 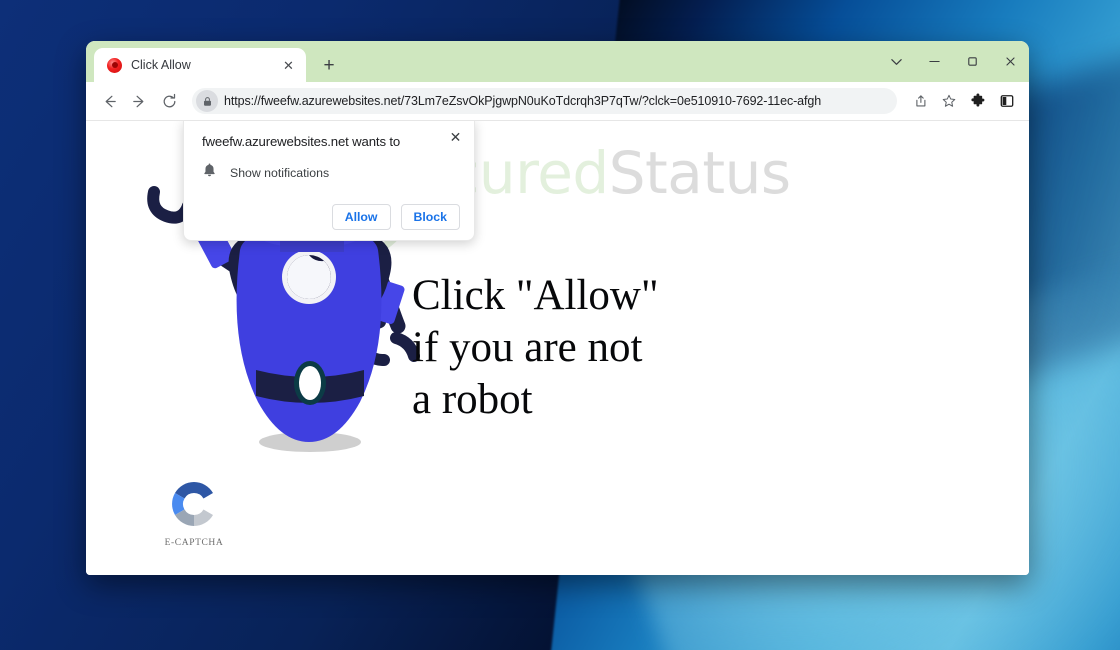 I want to click on bell-icon, so click(x=209, y=172).